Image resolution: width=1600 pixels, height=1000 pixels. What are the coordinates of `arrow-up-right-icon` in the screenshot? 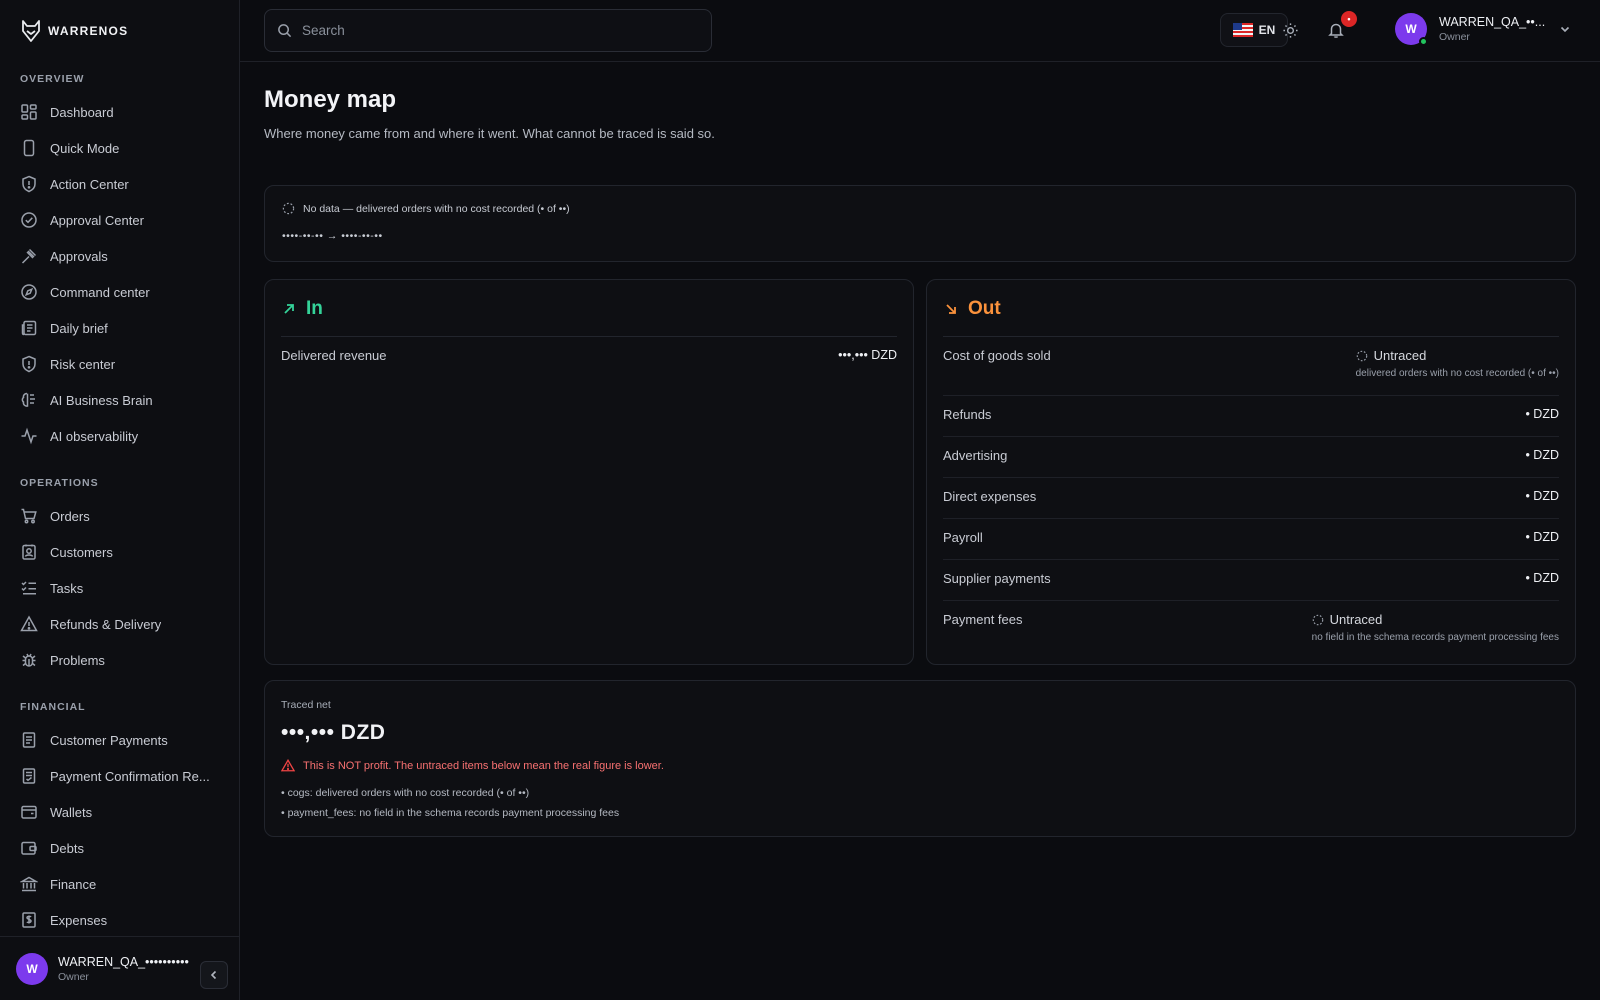 It's located at (289, 309).